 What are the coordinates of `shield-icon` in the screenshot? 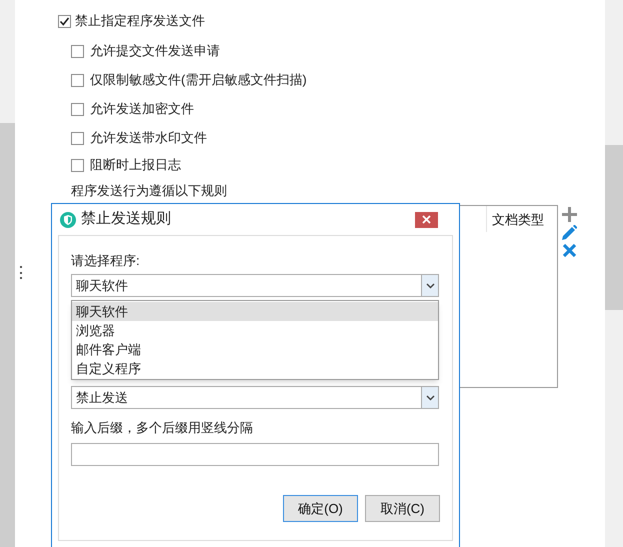 It's located at (68, 220).